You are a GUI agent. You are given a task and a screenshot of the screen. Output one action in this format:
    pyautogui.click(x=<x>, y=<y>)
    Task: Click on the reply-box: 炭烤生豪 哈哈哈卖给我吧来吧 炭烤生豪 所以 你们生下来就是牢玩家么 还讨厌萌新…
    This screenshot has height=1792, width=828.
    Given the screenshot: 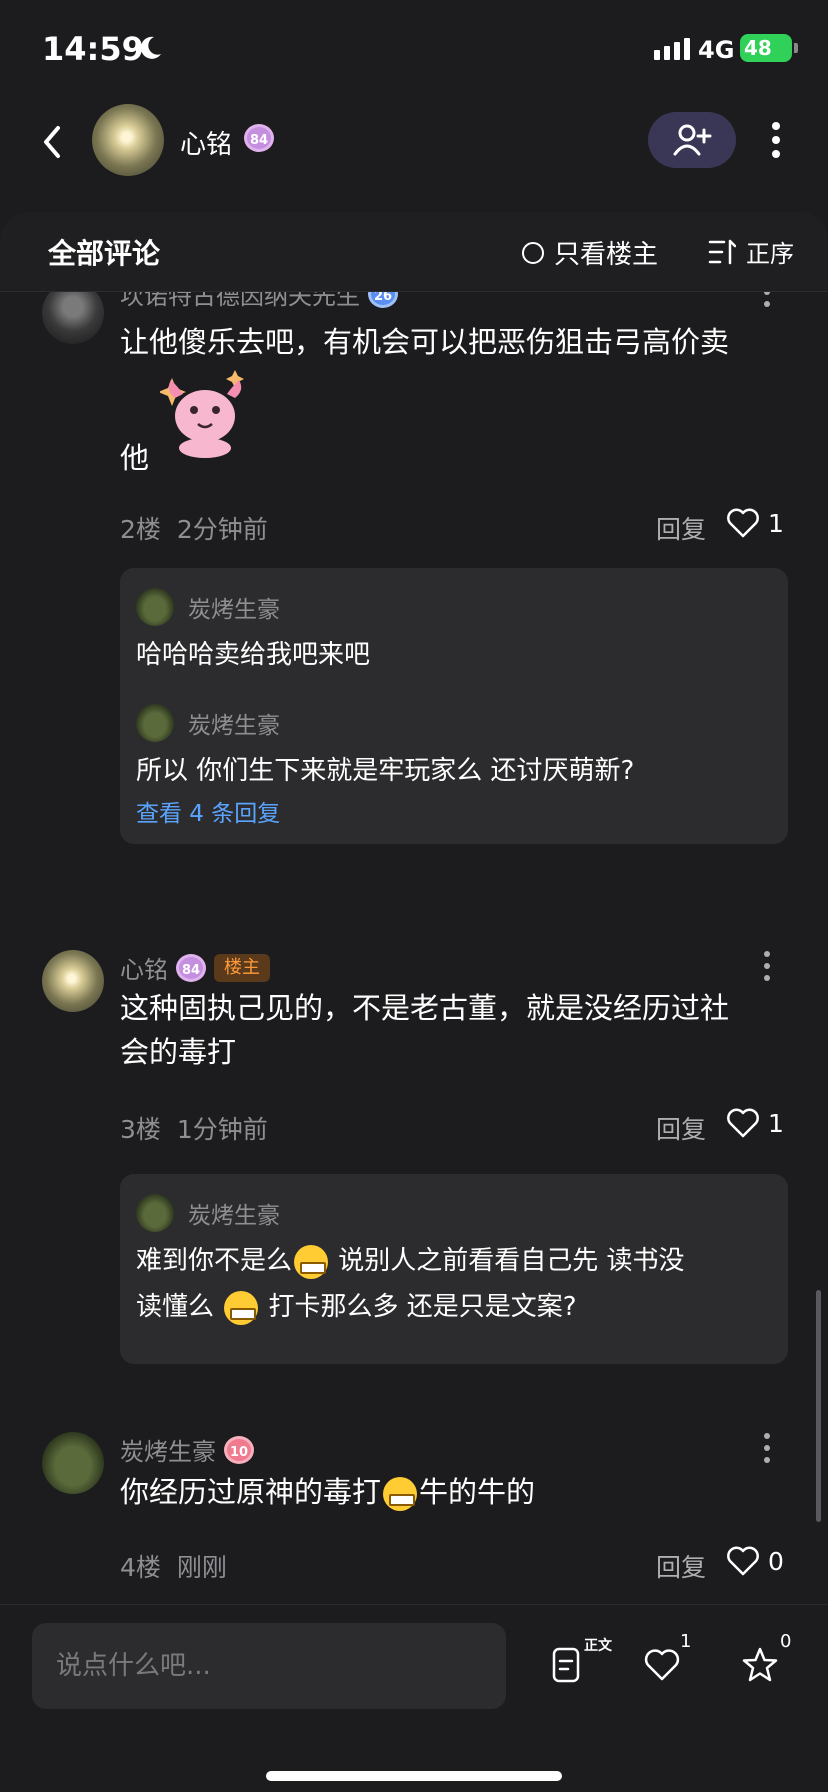 What is the action you would take?
    pyautogui.click(x=454, y=706)
    